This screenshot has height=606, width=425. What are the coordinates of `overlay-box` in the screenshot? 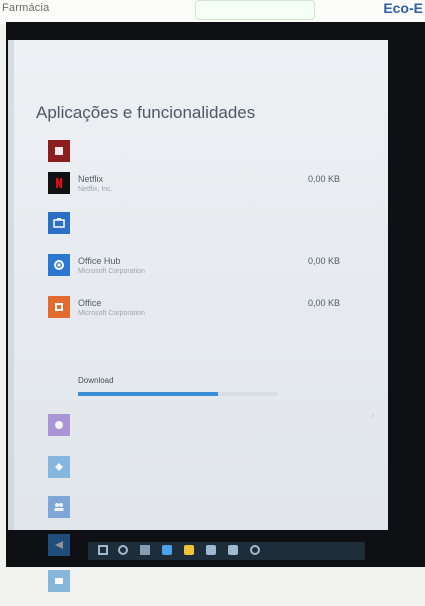 It's located at (255, 10).